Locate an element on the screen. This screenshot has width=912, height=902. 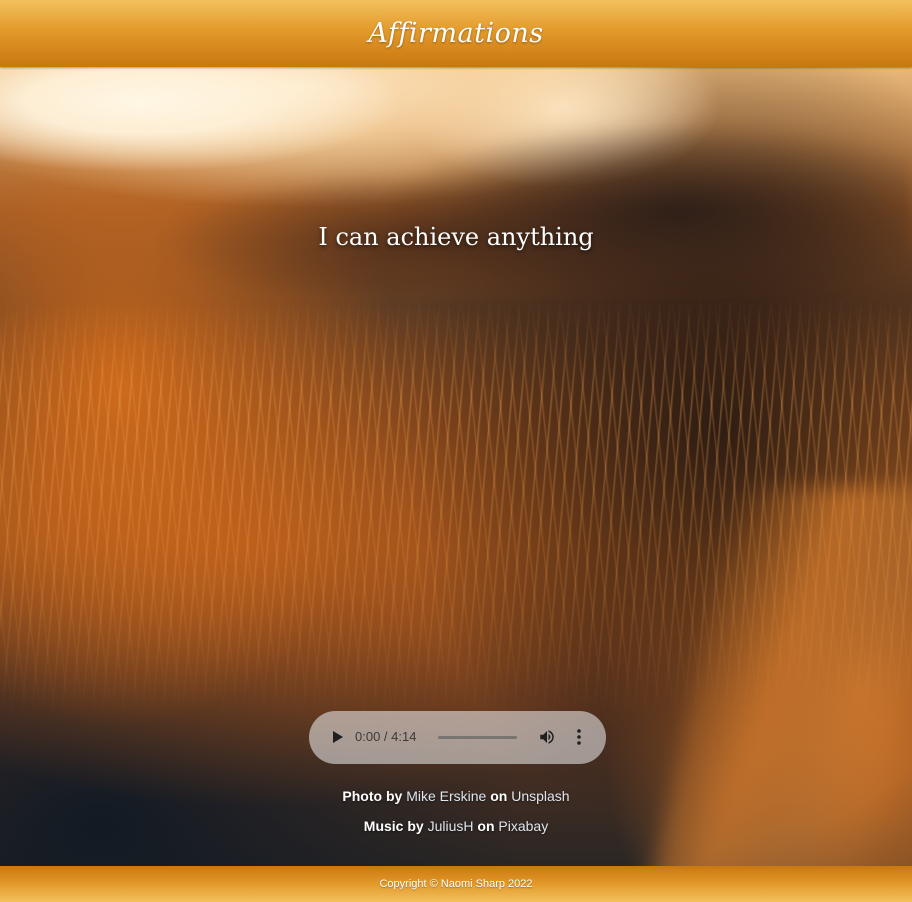
music-credit-joiner: on is located at coordinates (486, 826).